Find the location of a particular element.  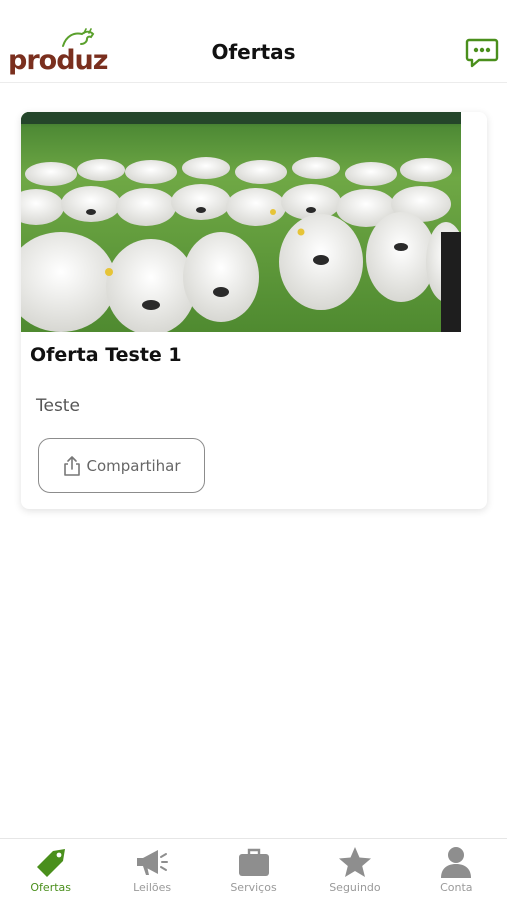

share-icon is located at coordinates (72, 465).